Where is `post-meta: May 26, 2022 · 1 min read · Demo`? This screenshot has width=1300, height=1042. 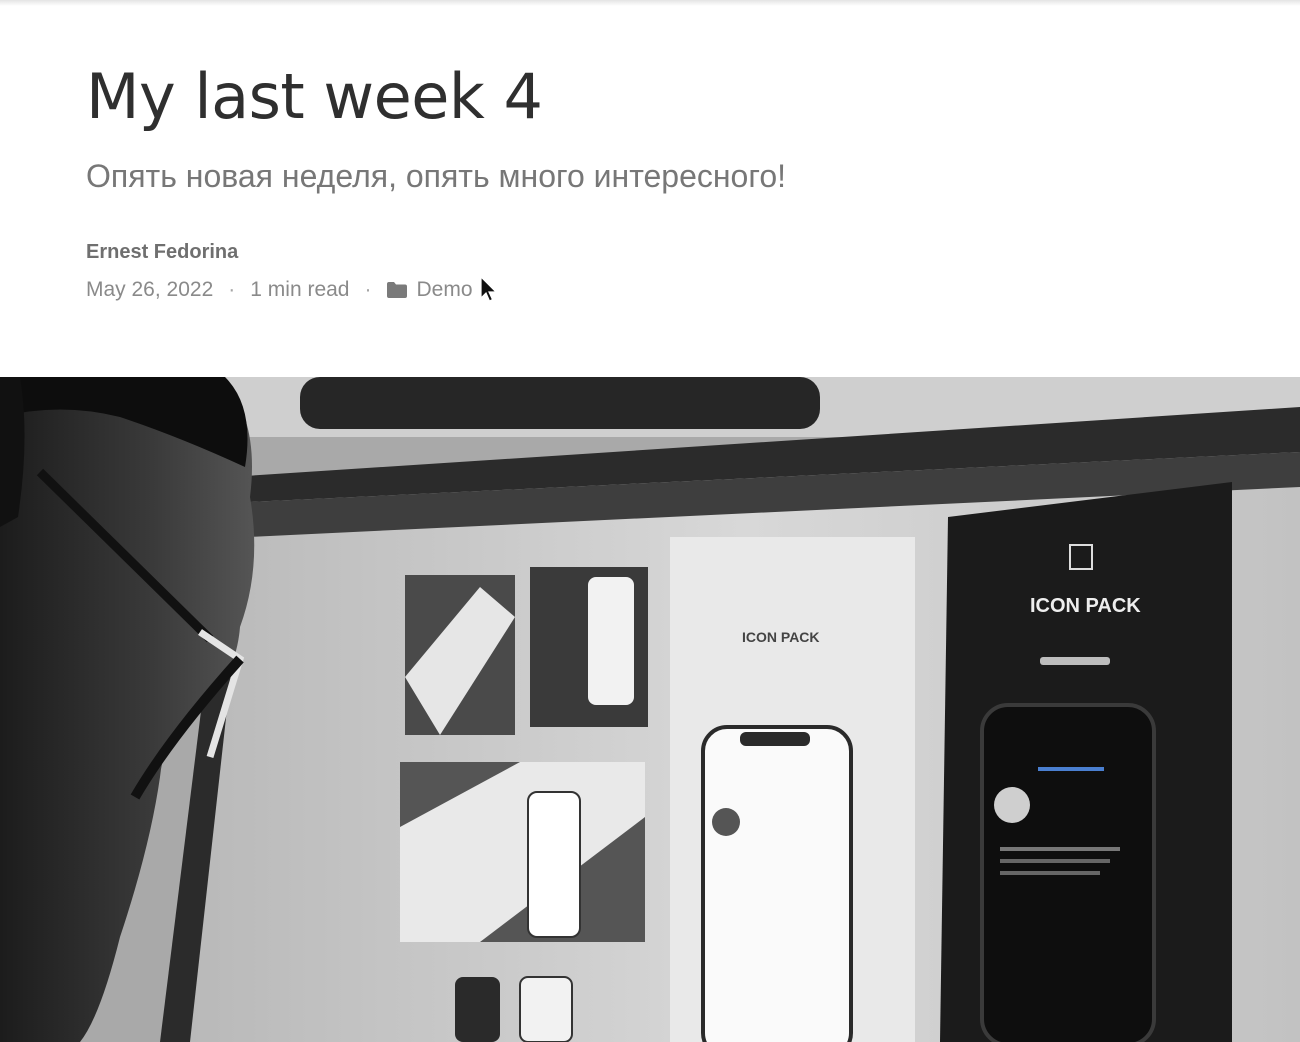 post-meta: May 26, 2022 · 1 min read · Demo is located at coordinates (661, 290).